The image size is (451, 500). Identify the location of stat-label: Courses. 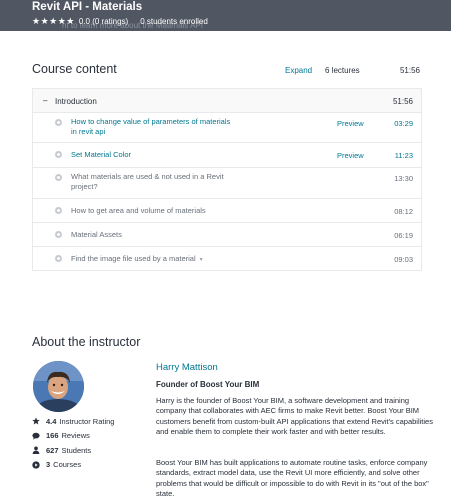
(67, 465).